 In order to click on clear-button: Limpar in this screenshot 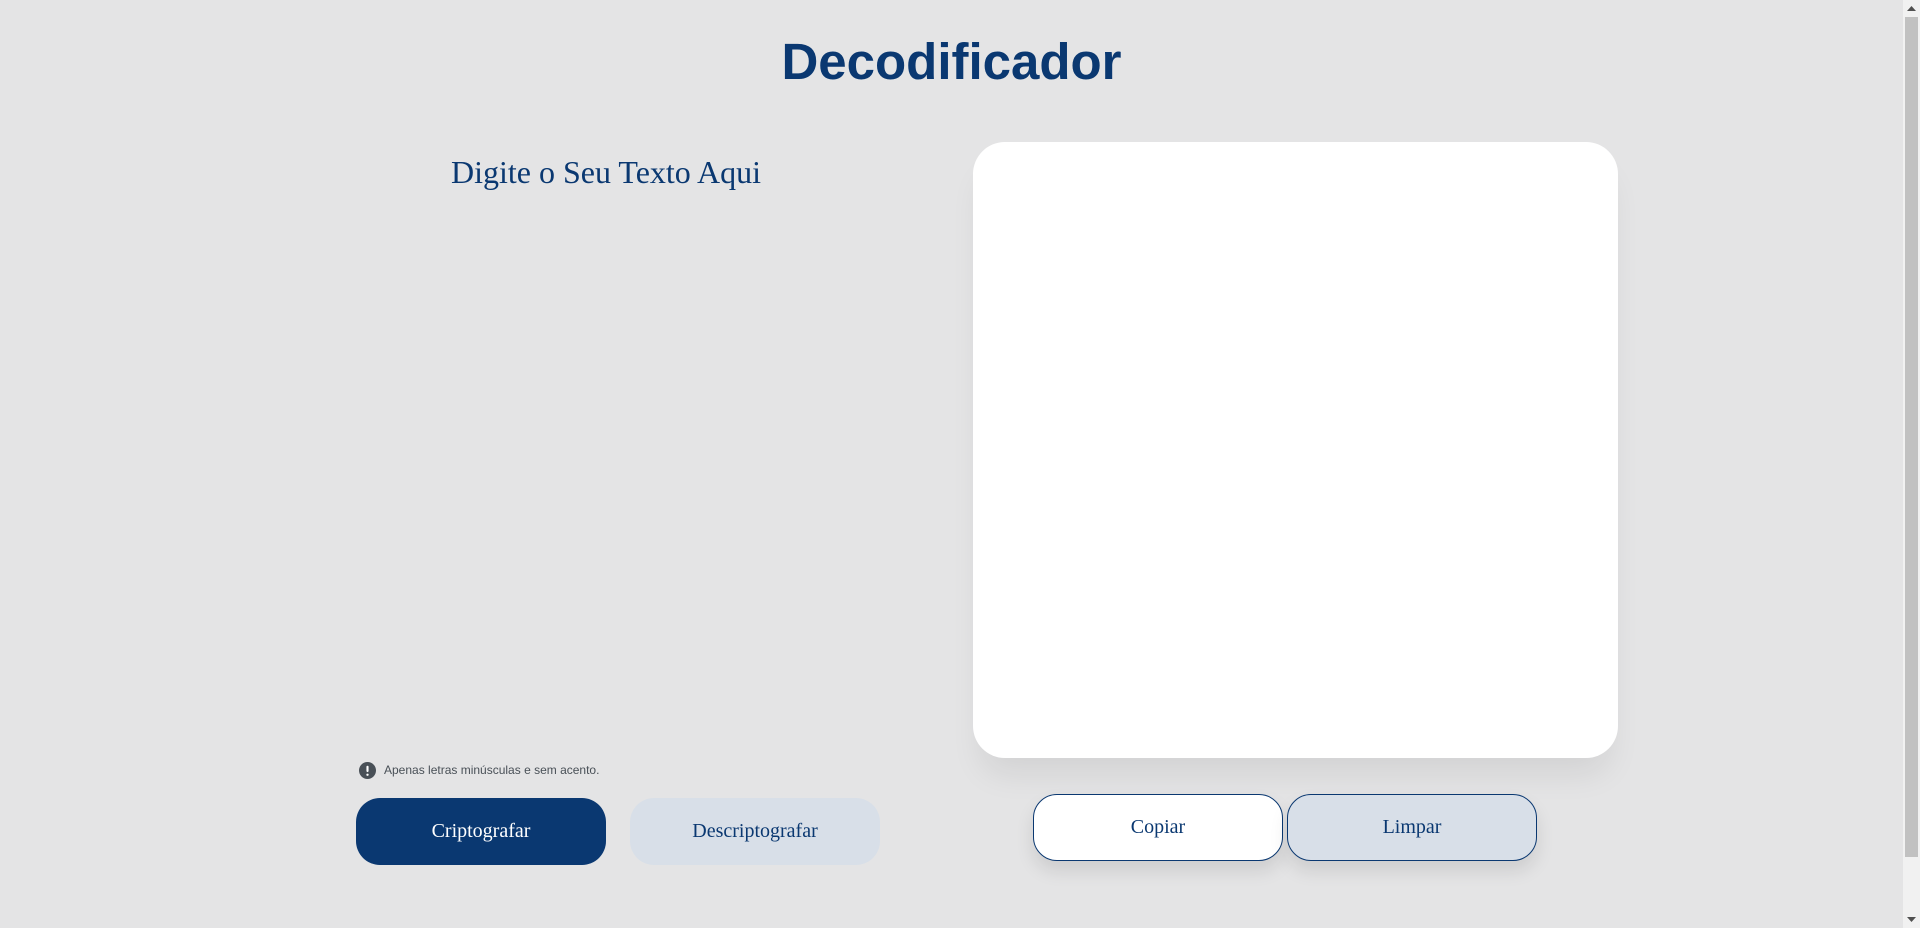, I will do `click(1412, 827)`.